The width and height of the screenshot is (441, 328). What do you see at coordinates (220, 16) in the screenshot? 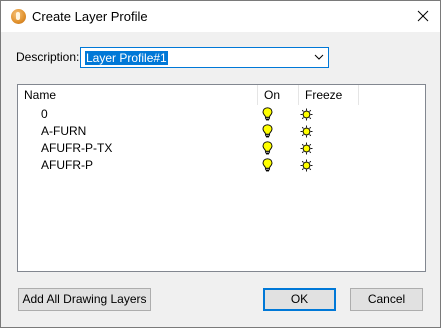
I see `title-bar: Create Layer Profile` at bounding box center [220, 16].